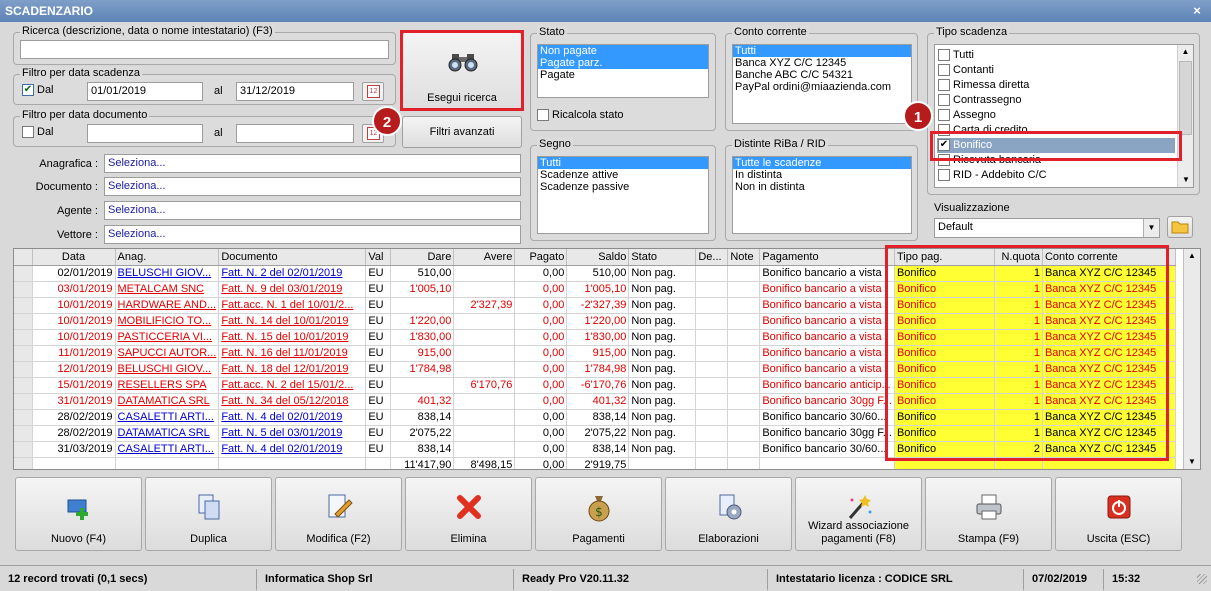 This screenshot has width=1211, height=591. What do you see at coordinates (988, 514) in the screenshot?
I see `stampa-button: Stampa (F9)` at bounding box center [988, 514].